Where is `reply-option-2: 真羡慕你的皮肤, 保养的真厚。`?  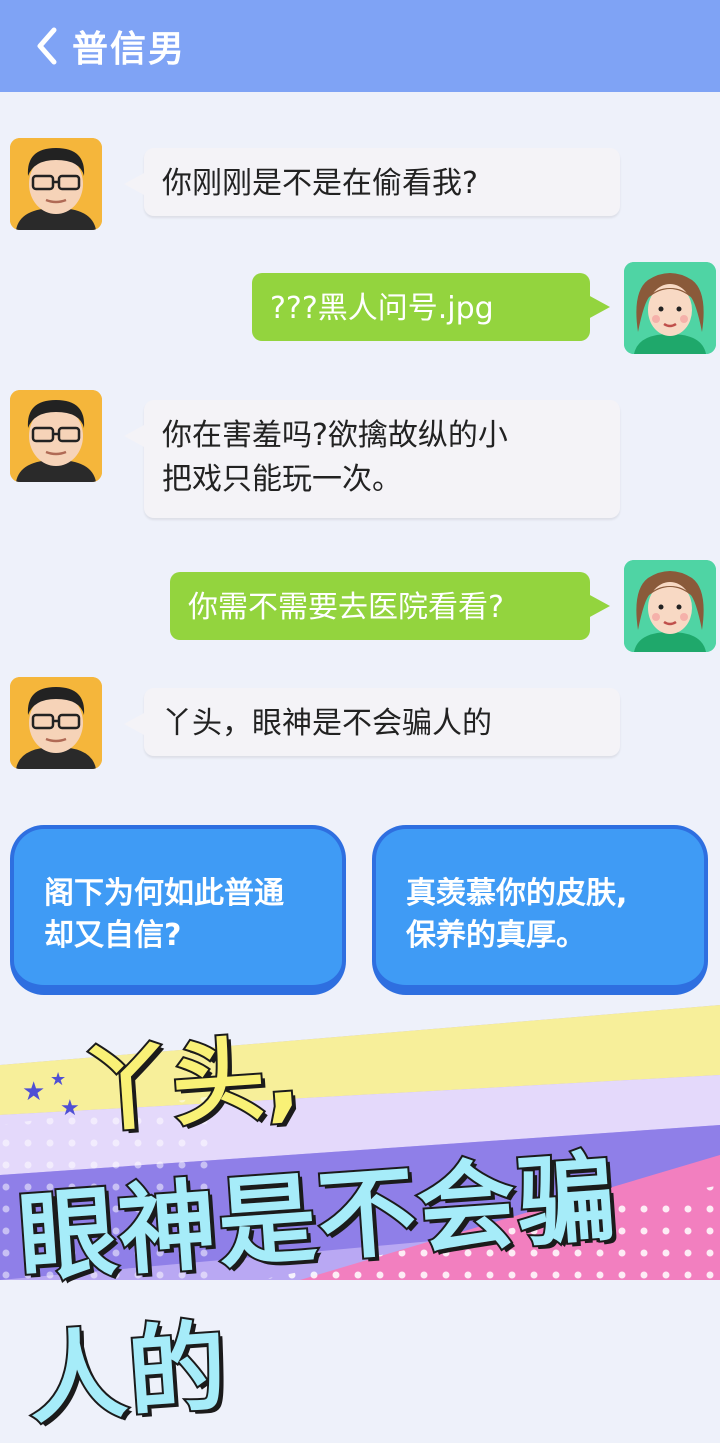
reply-option-2: 真羡慕你的皮肤, 保养的真厚。 is located at coordinates (540, 910).